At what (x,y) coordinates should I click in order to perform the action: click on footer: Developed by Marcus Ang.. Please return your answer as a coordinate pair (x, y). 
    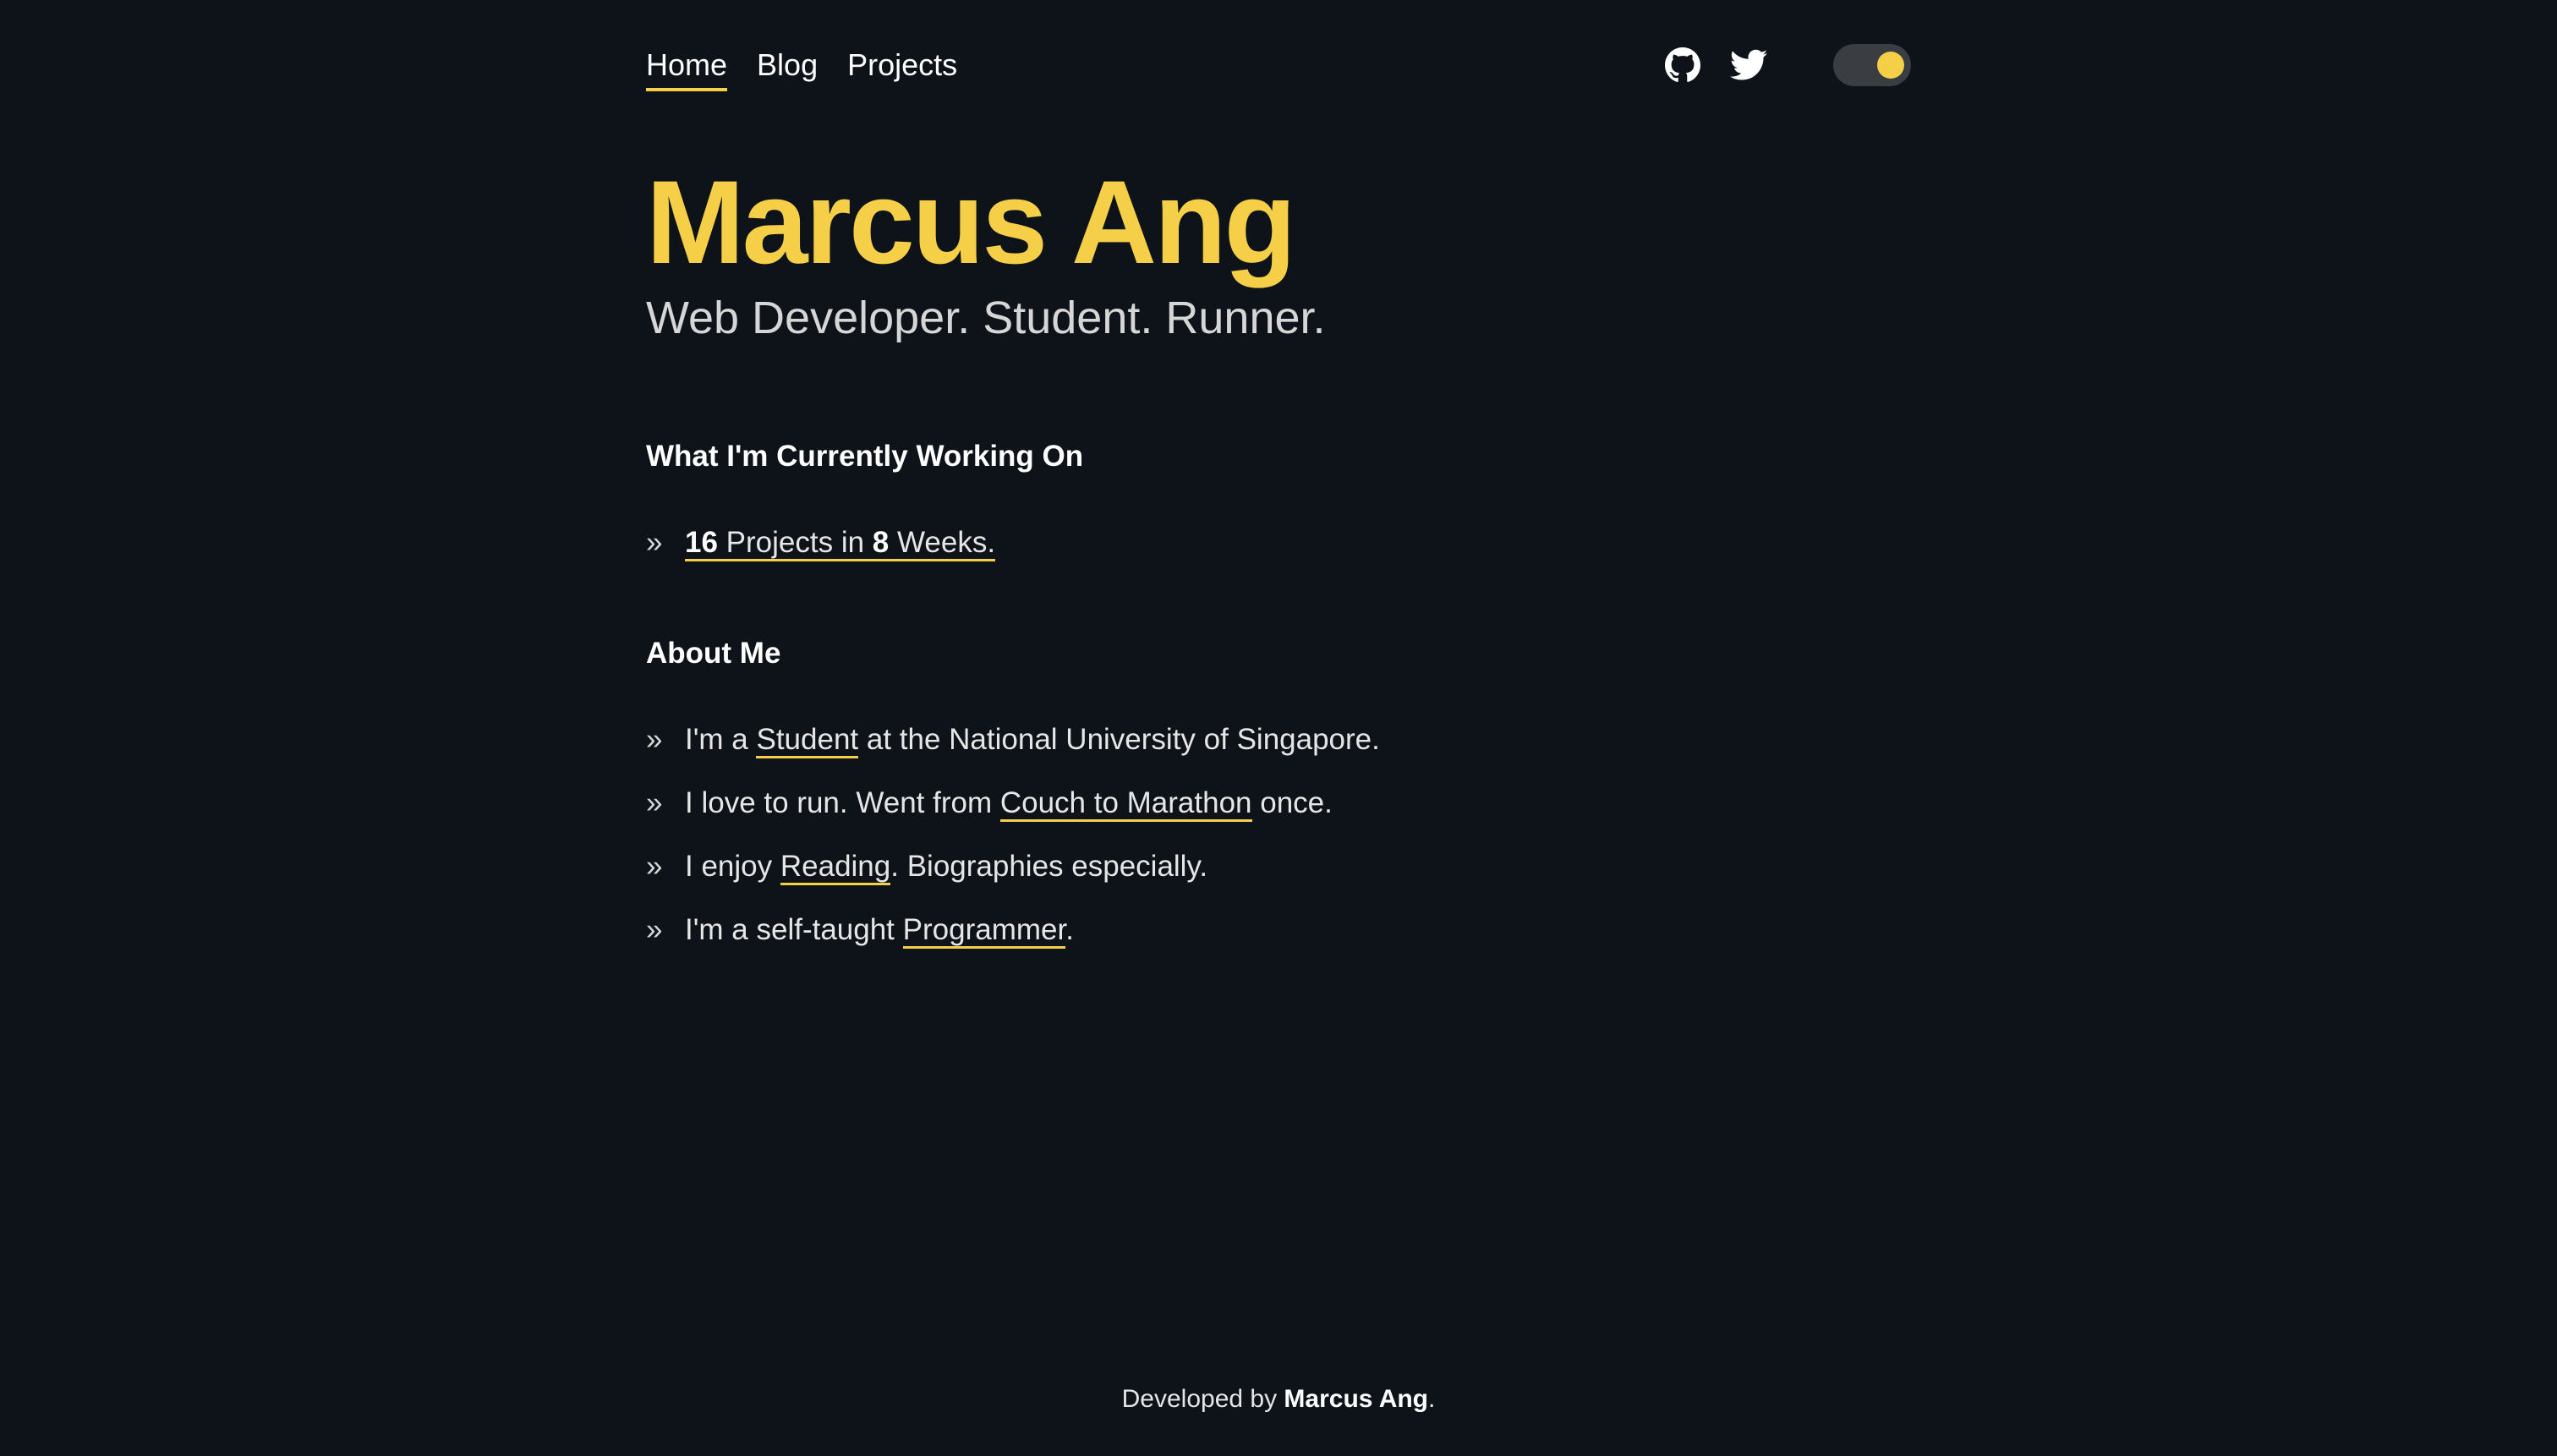
    Looking at the image, I should click on (1278, 1399).